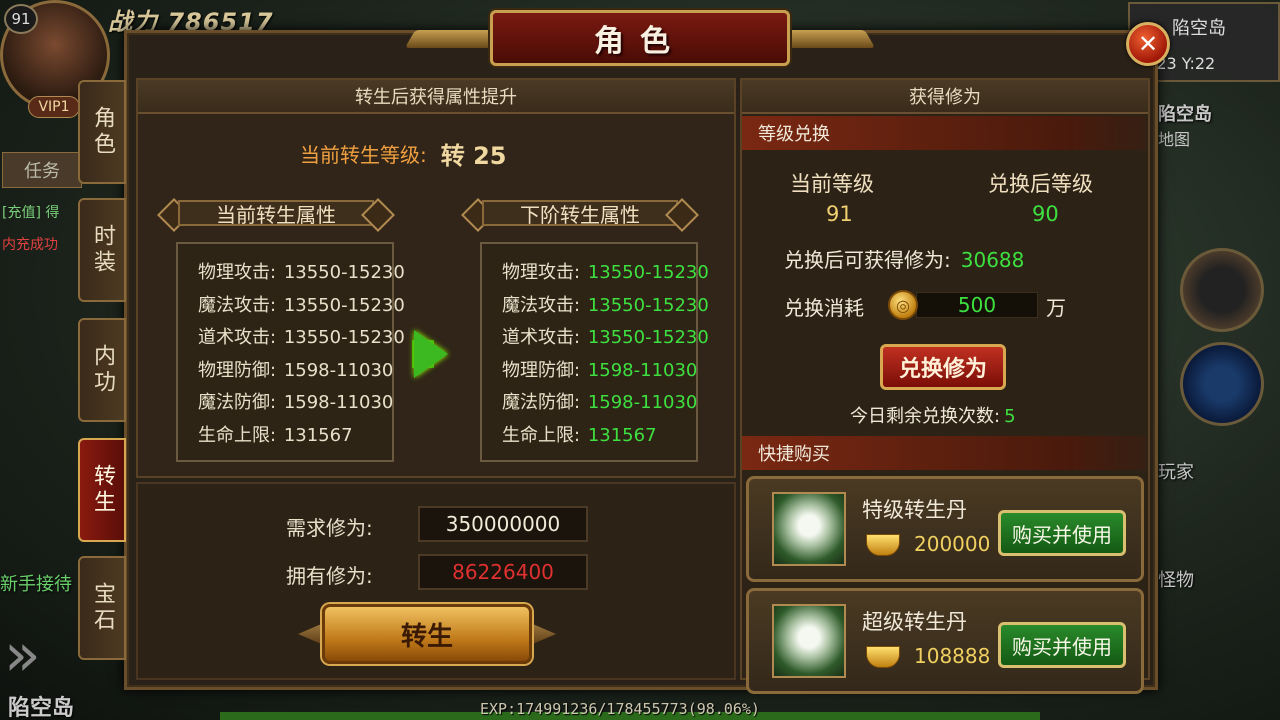  I want to click on current-level-value: 91, so click(839, 214).